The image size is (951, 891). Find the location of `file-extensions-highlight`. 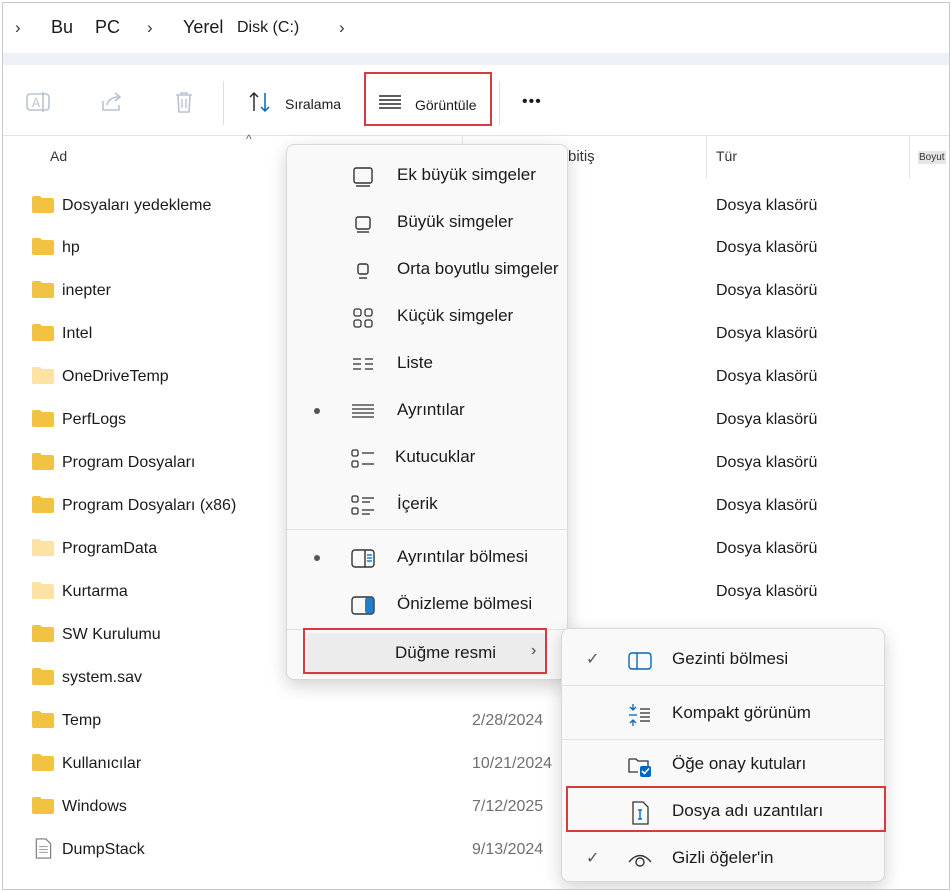

file-extensions-highlight is located at coordinates (726, 809).